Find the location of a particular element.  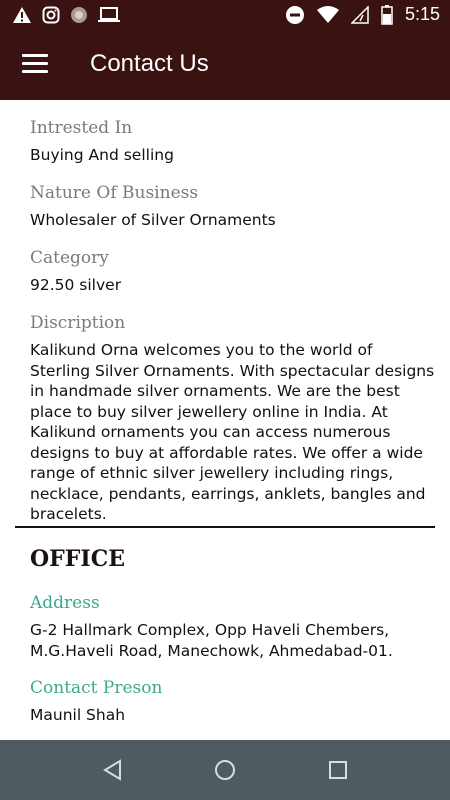

field-category: Category 92.50 silver is located at coordinates (232, 271).